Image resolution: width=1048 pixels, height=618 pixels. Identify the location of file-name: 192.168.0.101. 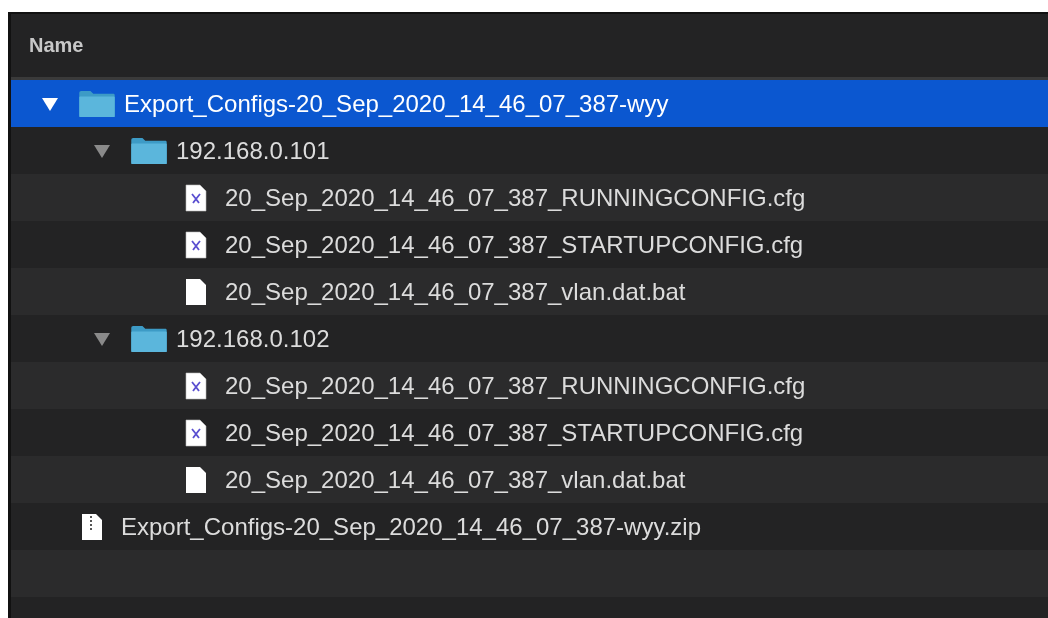
(253, 150).